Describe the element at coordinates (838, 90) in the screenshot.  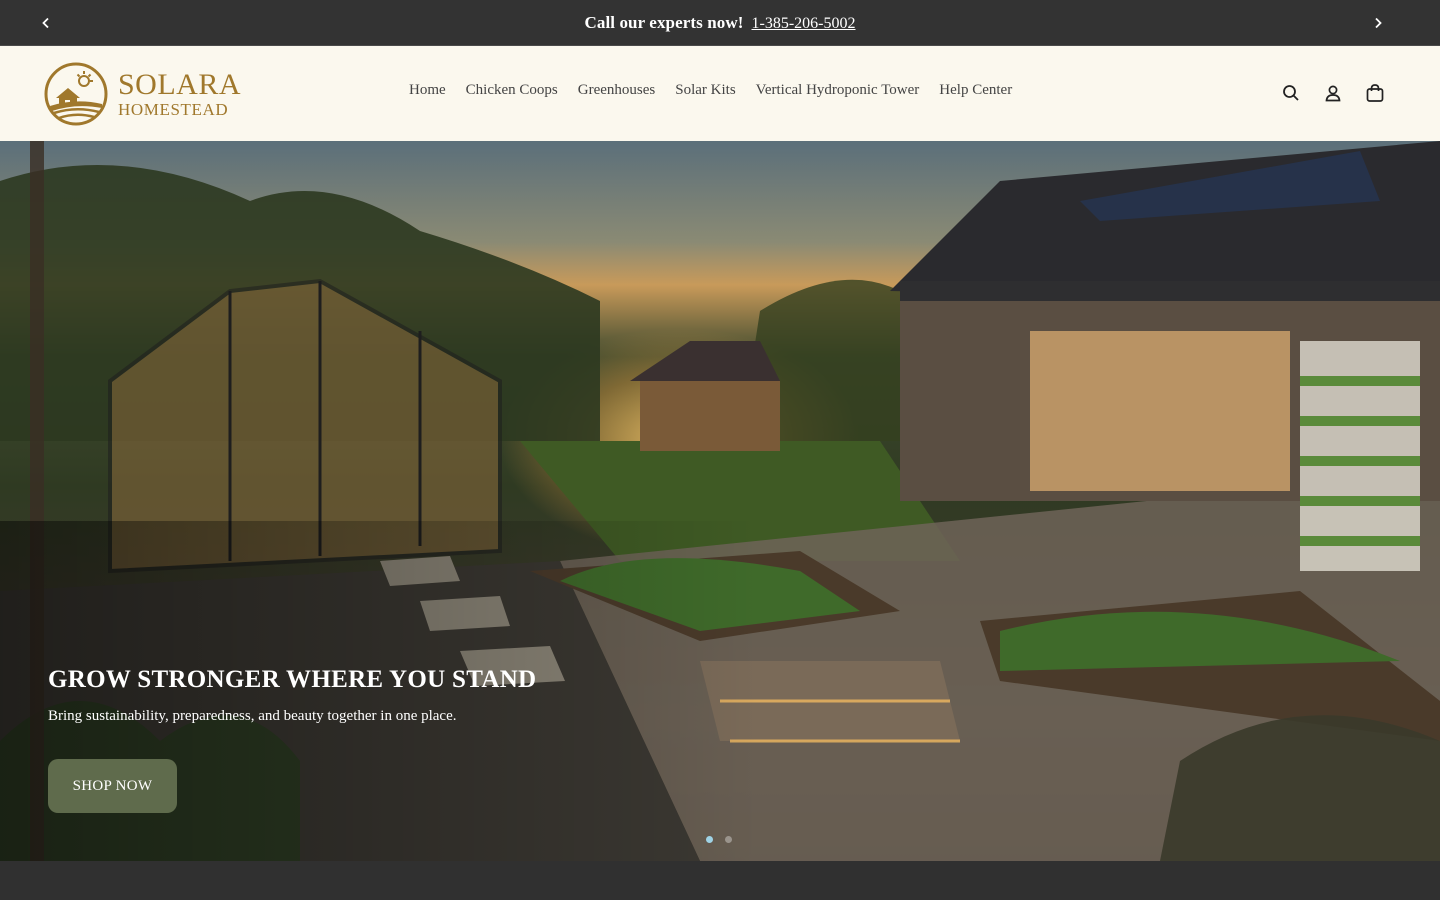
I see `nav-item-vertical-hydroponic-tower: Vertical Hydroponic Tower` at that location.